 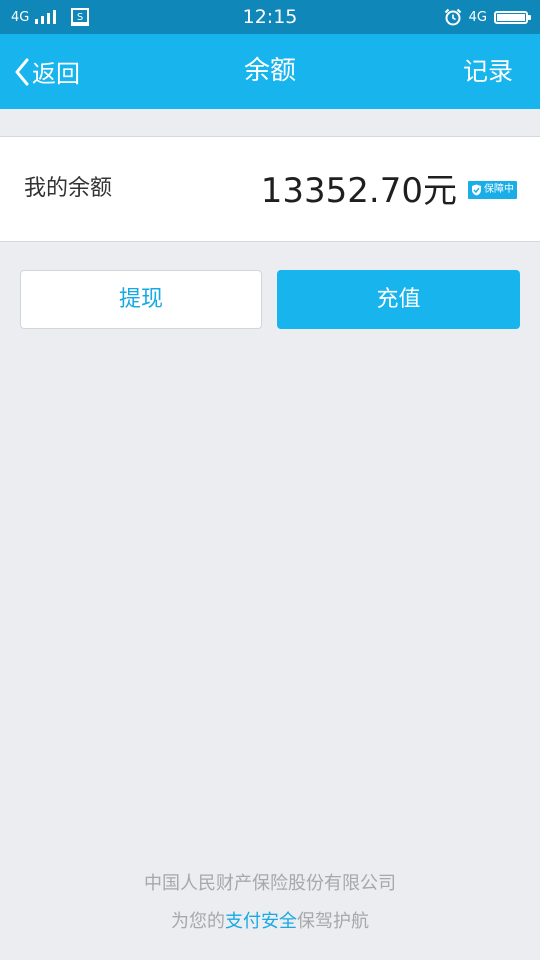 I want to click on protection-badge-label: 保障中, so click(x=499, y=189).